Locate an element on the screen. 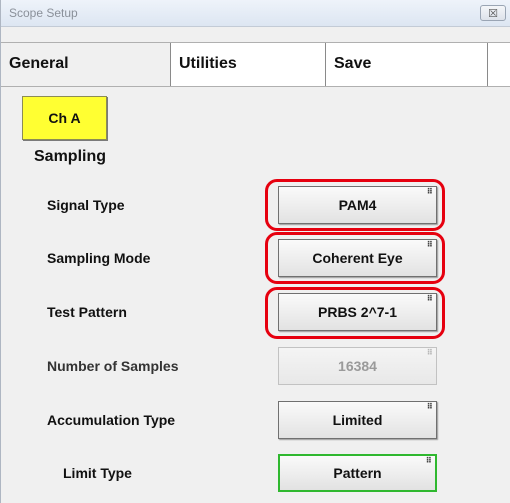 This screenshot has width=510, height=503. limit-type-button: Pattern ⠿ is located at coordinates (357, 473).